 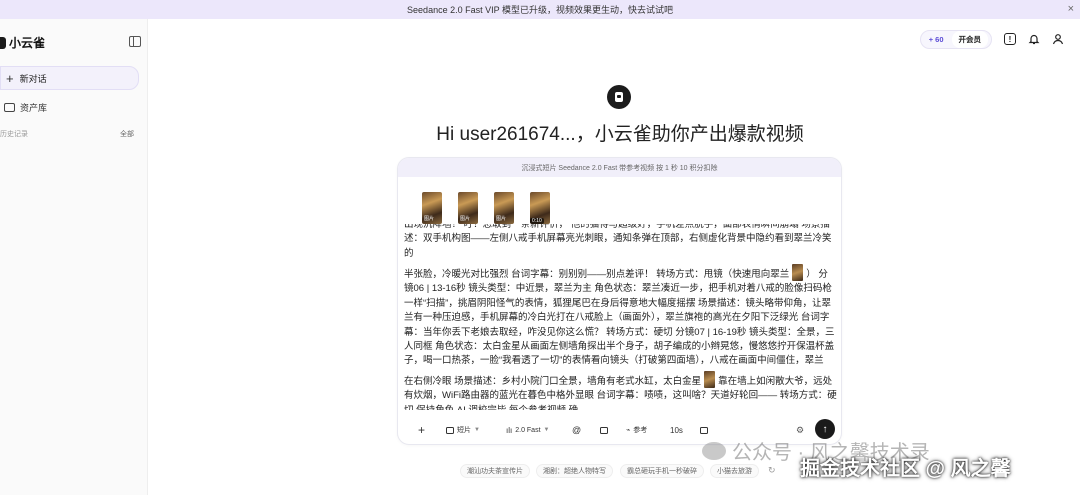 I want to click on page-title: Hi user261674...，小云雀助你产出爆款视频, so click(x=620, y=134).